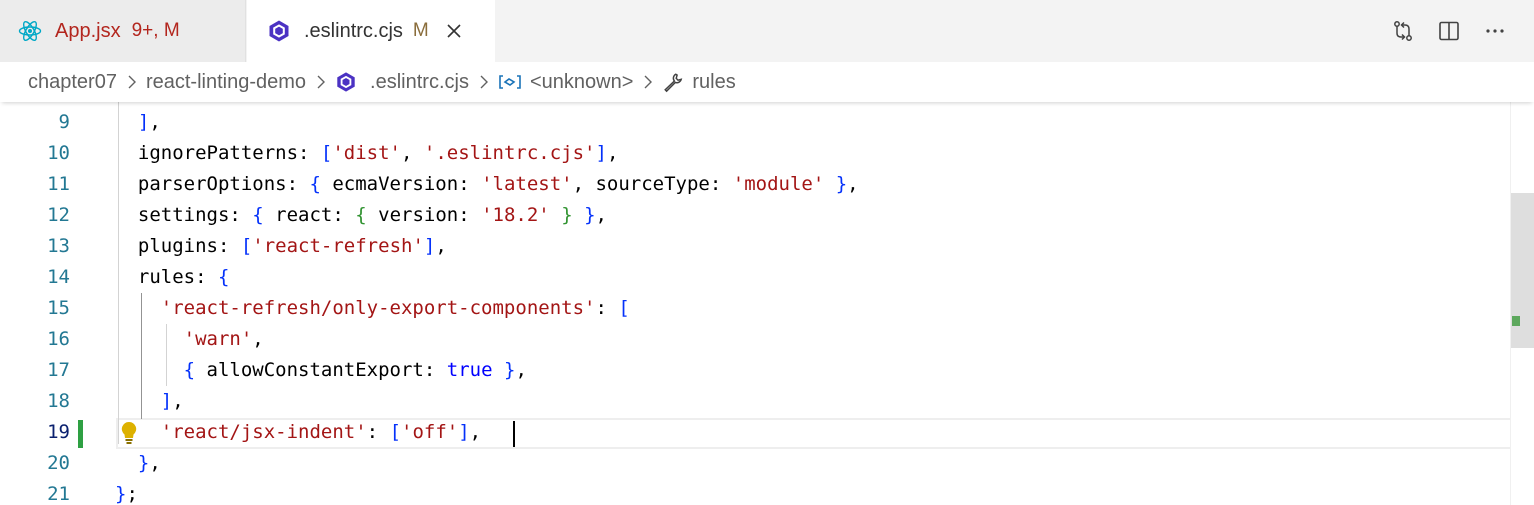 The image size is (1534, 505). I want to click on line-number: 17, so click(58, 370).